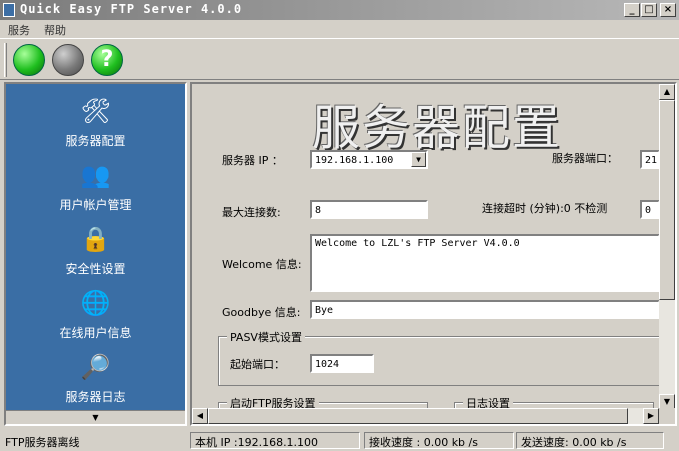 The height and width of the screenshot is (451, 679). Describe the element at coordinates (342, 363) in the screenshot. I see `start-port-input: 1024` at that location.